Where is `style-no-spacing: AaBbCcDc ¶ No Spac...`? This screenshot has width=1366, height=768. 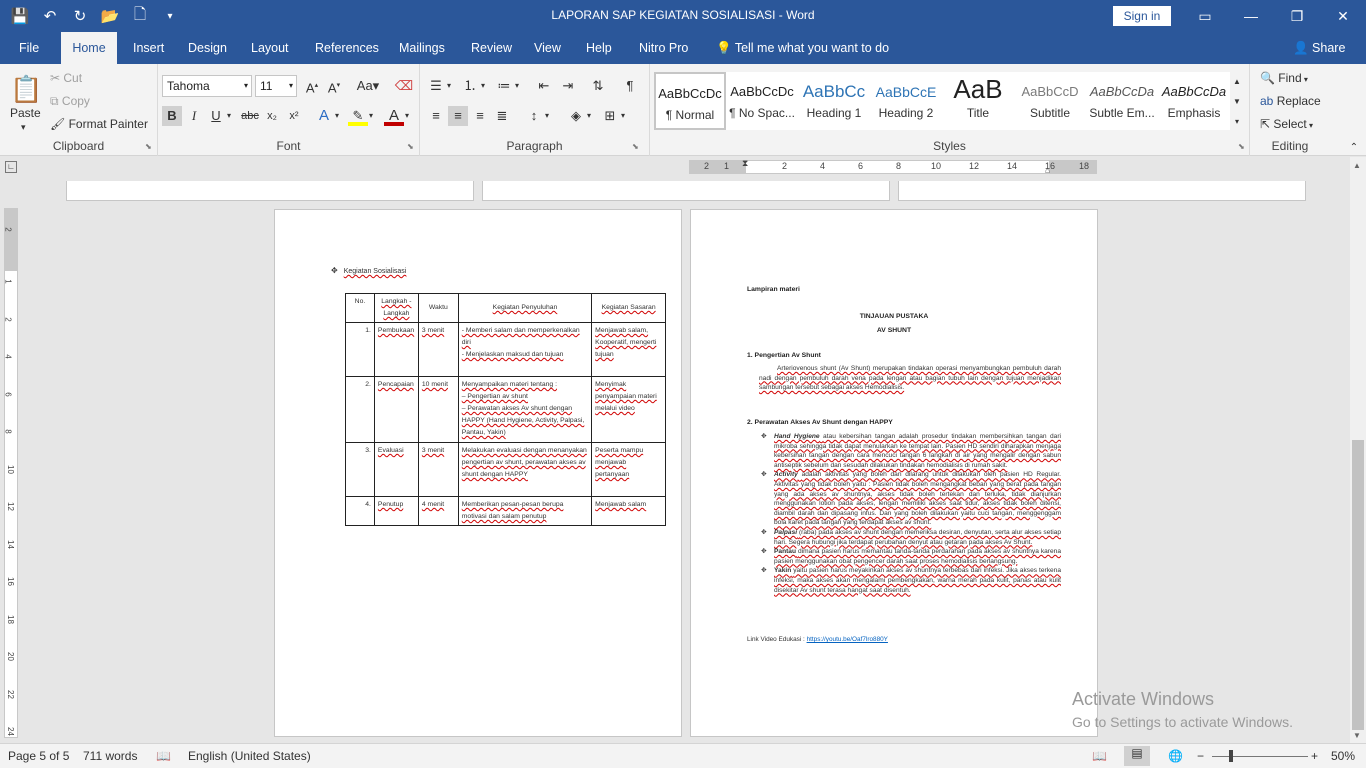
style-no-spacing: AaBbCcDc ¶ No Spac... is located at coordinates (762, 101).